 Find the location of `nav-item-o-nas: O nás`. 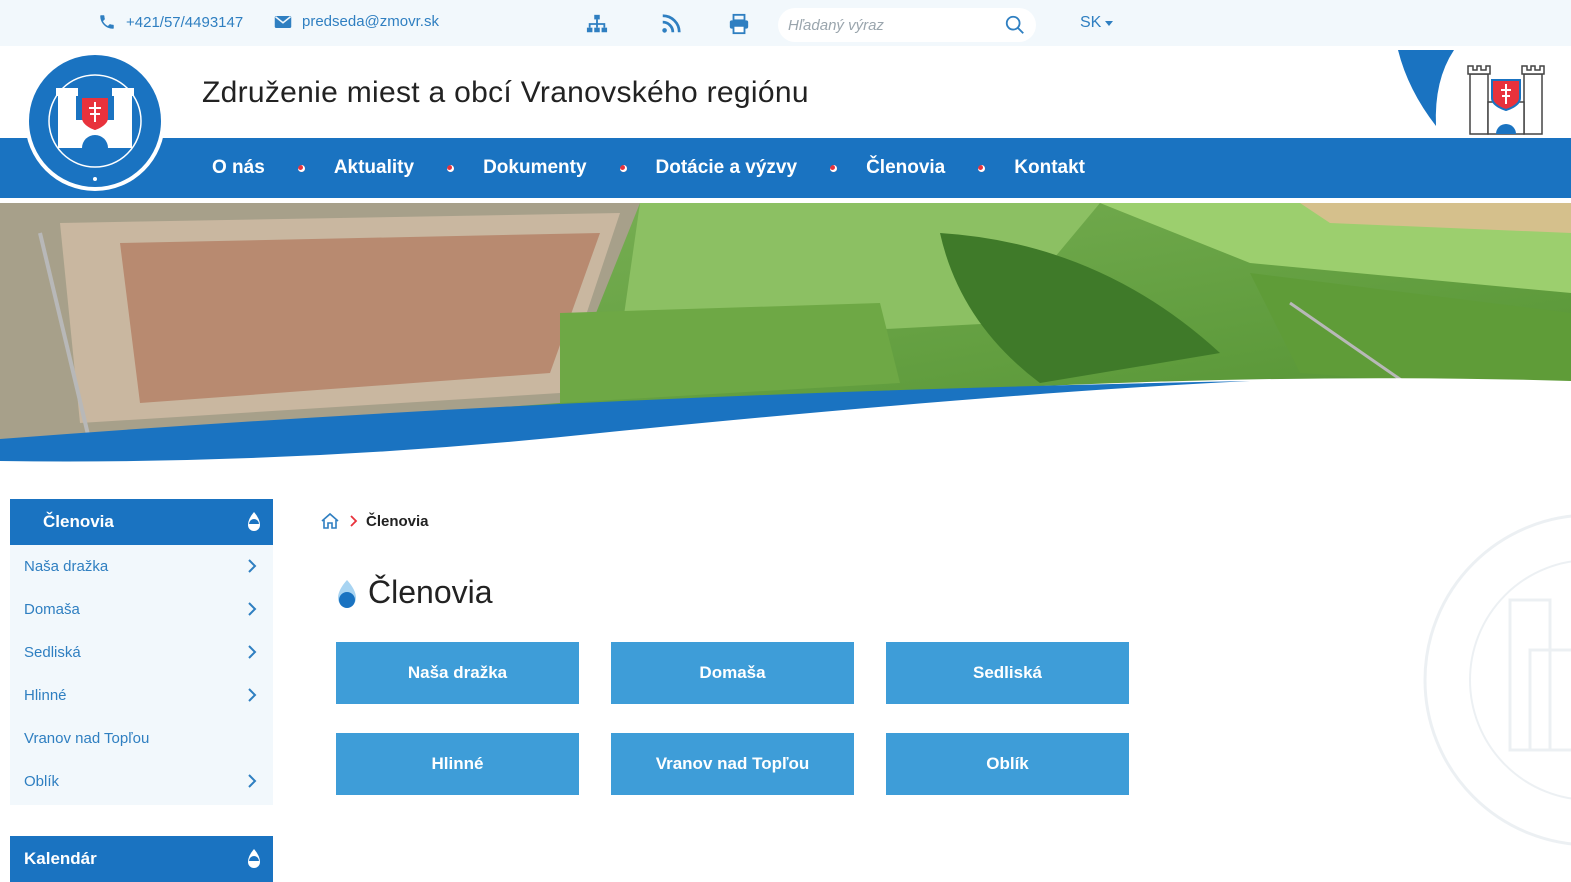

nav-item-o-nas: O nás is located at coordinates (238, 168).